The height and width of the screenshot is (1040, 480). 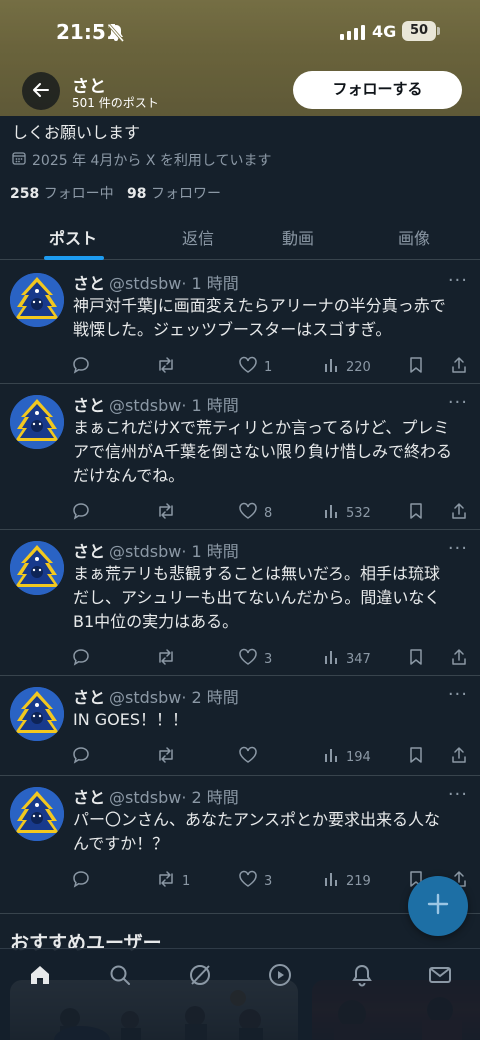 What do you see at coordinates (280, 977) in the screenshot?
I see `video-icon` at bounding box center [280, 977].